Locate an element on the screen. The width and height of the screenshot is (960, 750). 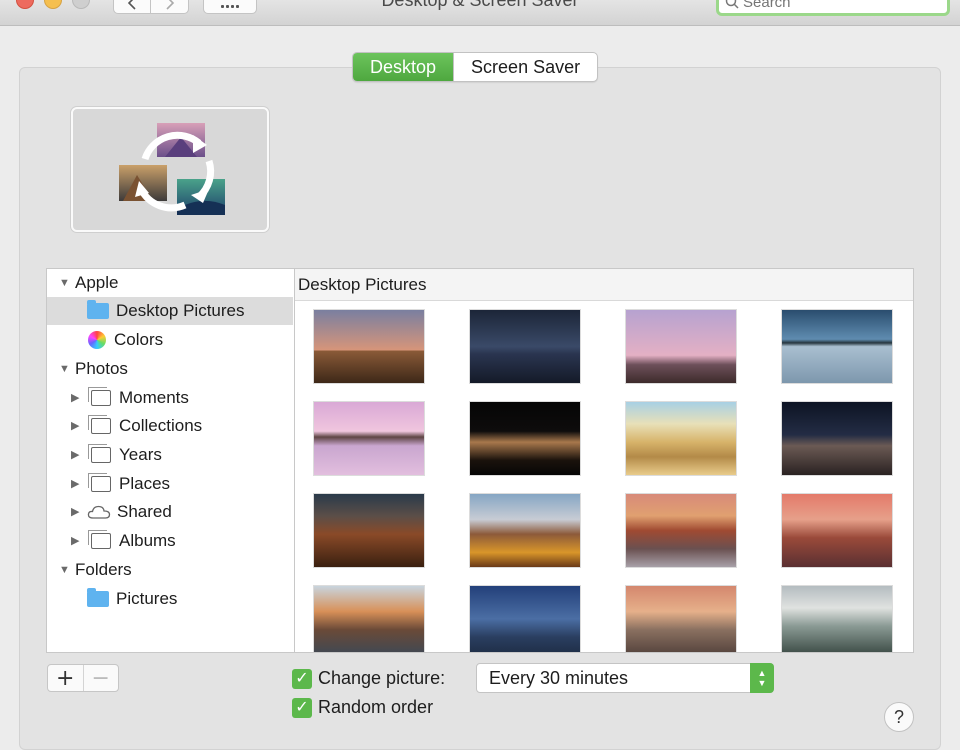
sidebar-item-label: Photos is located at coordinates (101, 368).